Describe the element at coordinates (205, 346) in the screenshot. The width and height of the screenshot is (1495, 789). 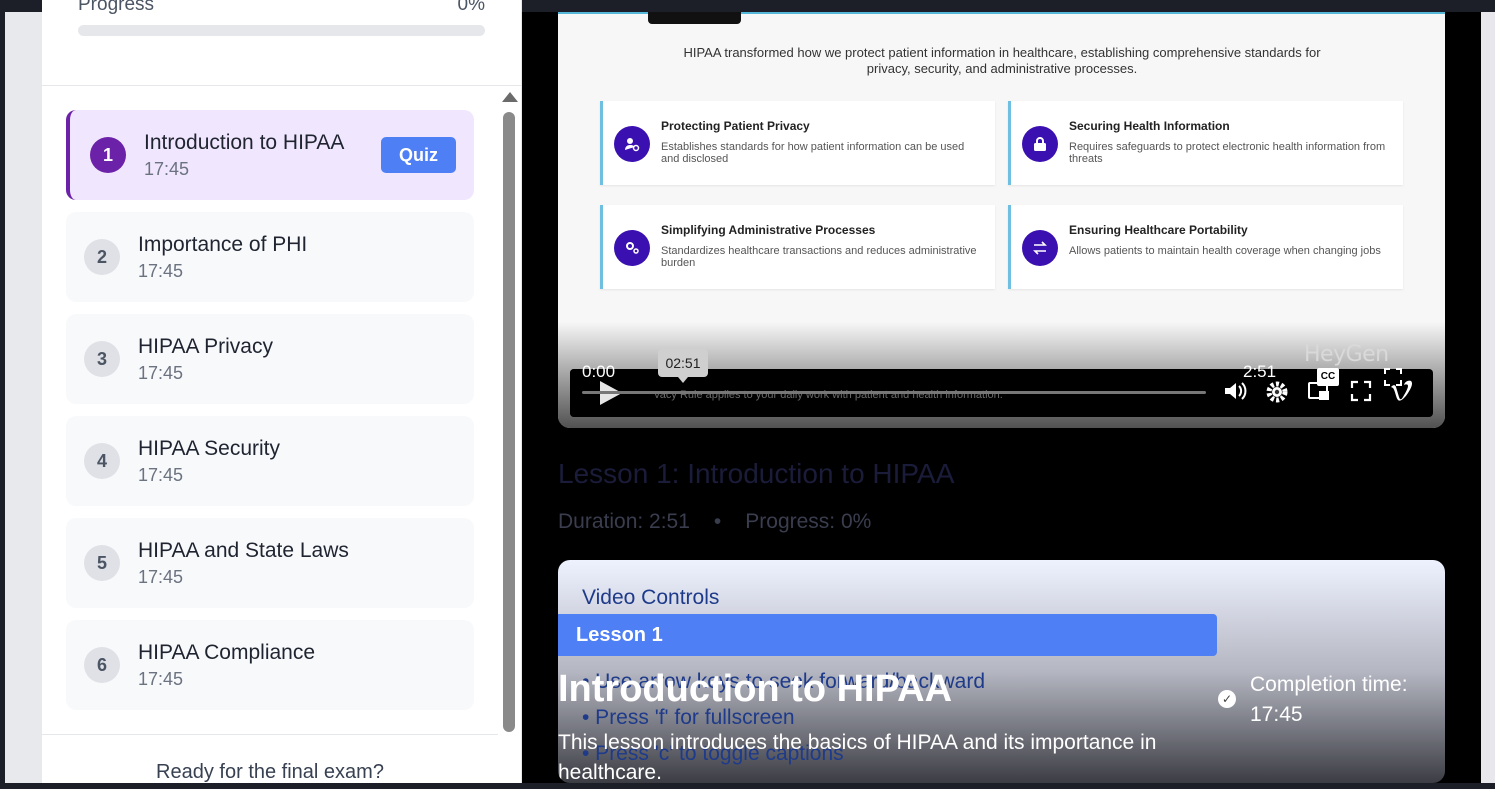
I see `lesson-title: HIPAA Privacy` at that location.